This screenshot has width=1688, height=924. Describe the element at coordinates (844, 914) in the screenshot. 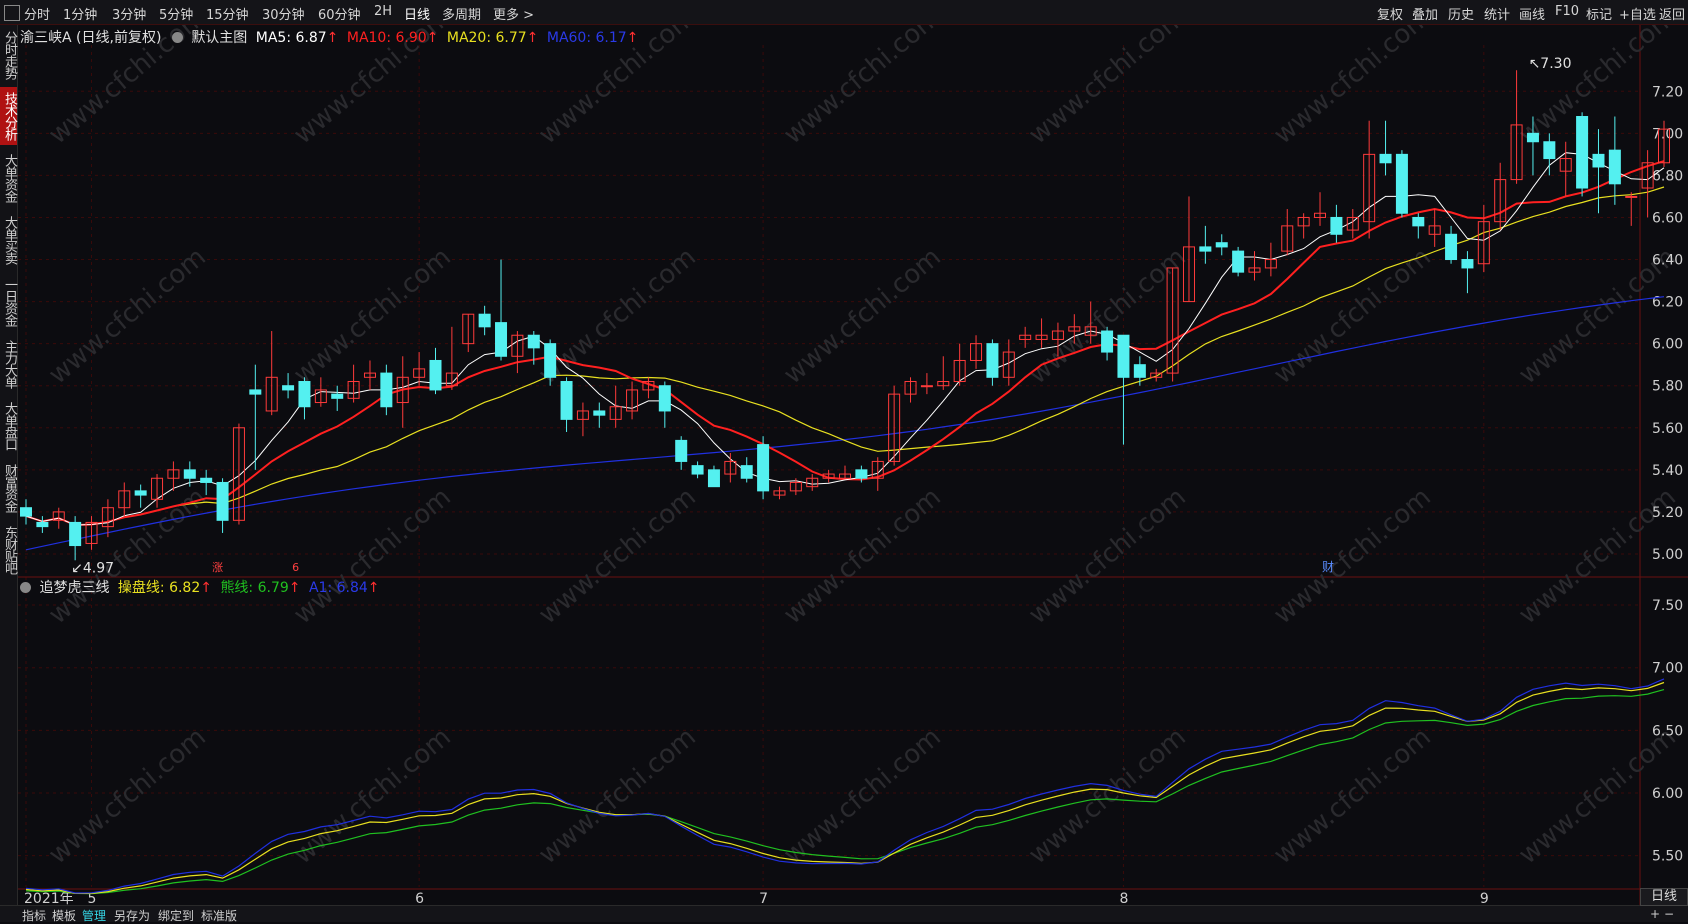

I see `bottom-toolbar: 指标 模板 管理 另存为 绑定到 标准版 + −` at that location.